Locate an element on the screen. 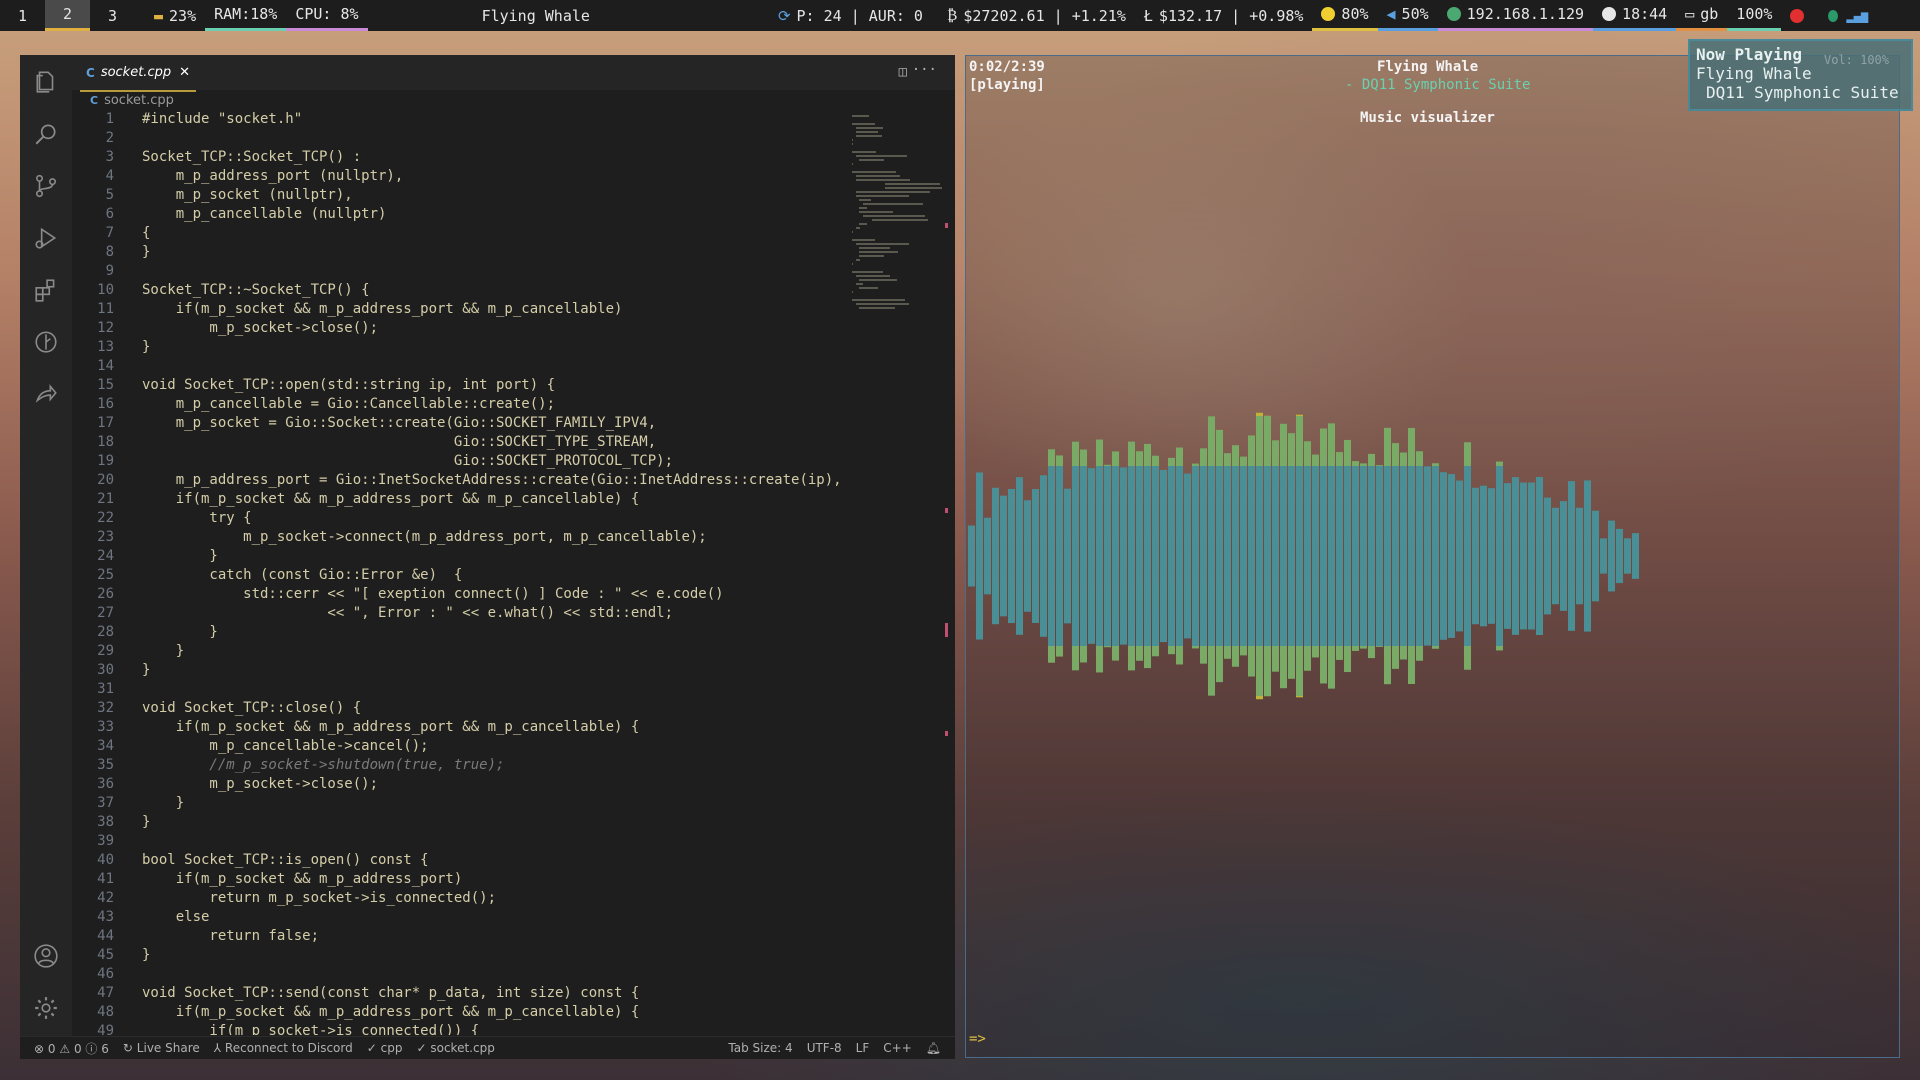 The height and width of the screenshot is (1080, 1920). code-line: 45} is located at coordinates (462, 955).